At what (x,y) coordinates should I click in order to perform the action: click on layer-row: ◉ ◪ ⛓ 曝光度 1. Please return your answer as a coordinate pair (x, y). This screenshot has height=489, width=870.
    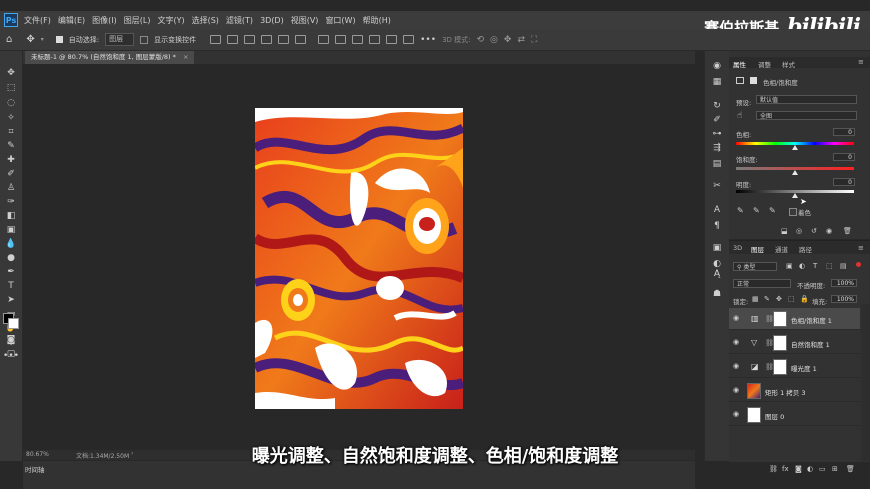
    Looking at the image, I should click on (794, 367).